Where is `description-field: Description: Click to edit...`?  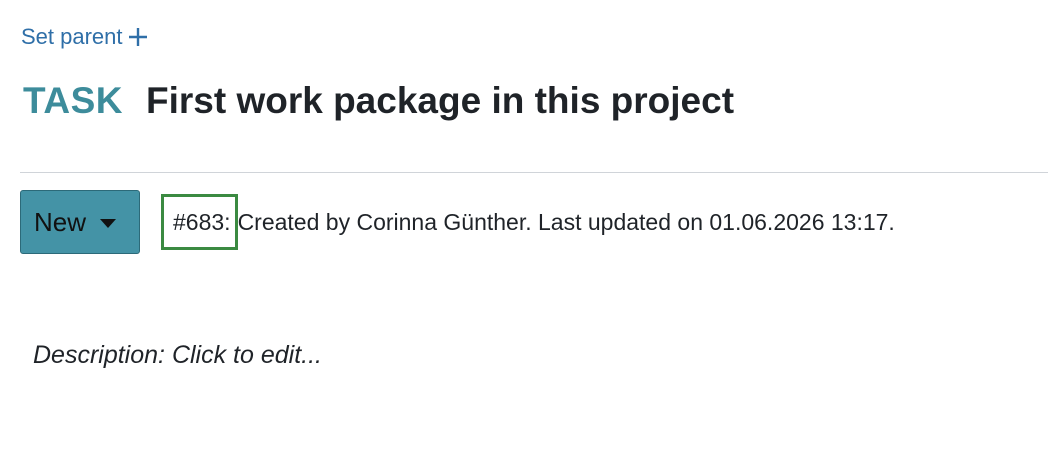 description-field: Description: Click to edit... is located at coordinates (177, 355).